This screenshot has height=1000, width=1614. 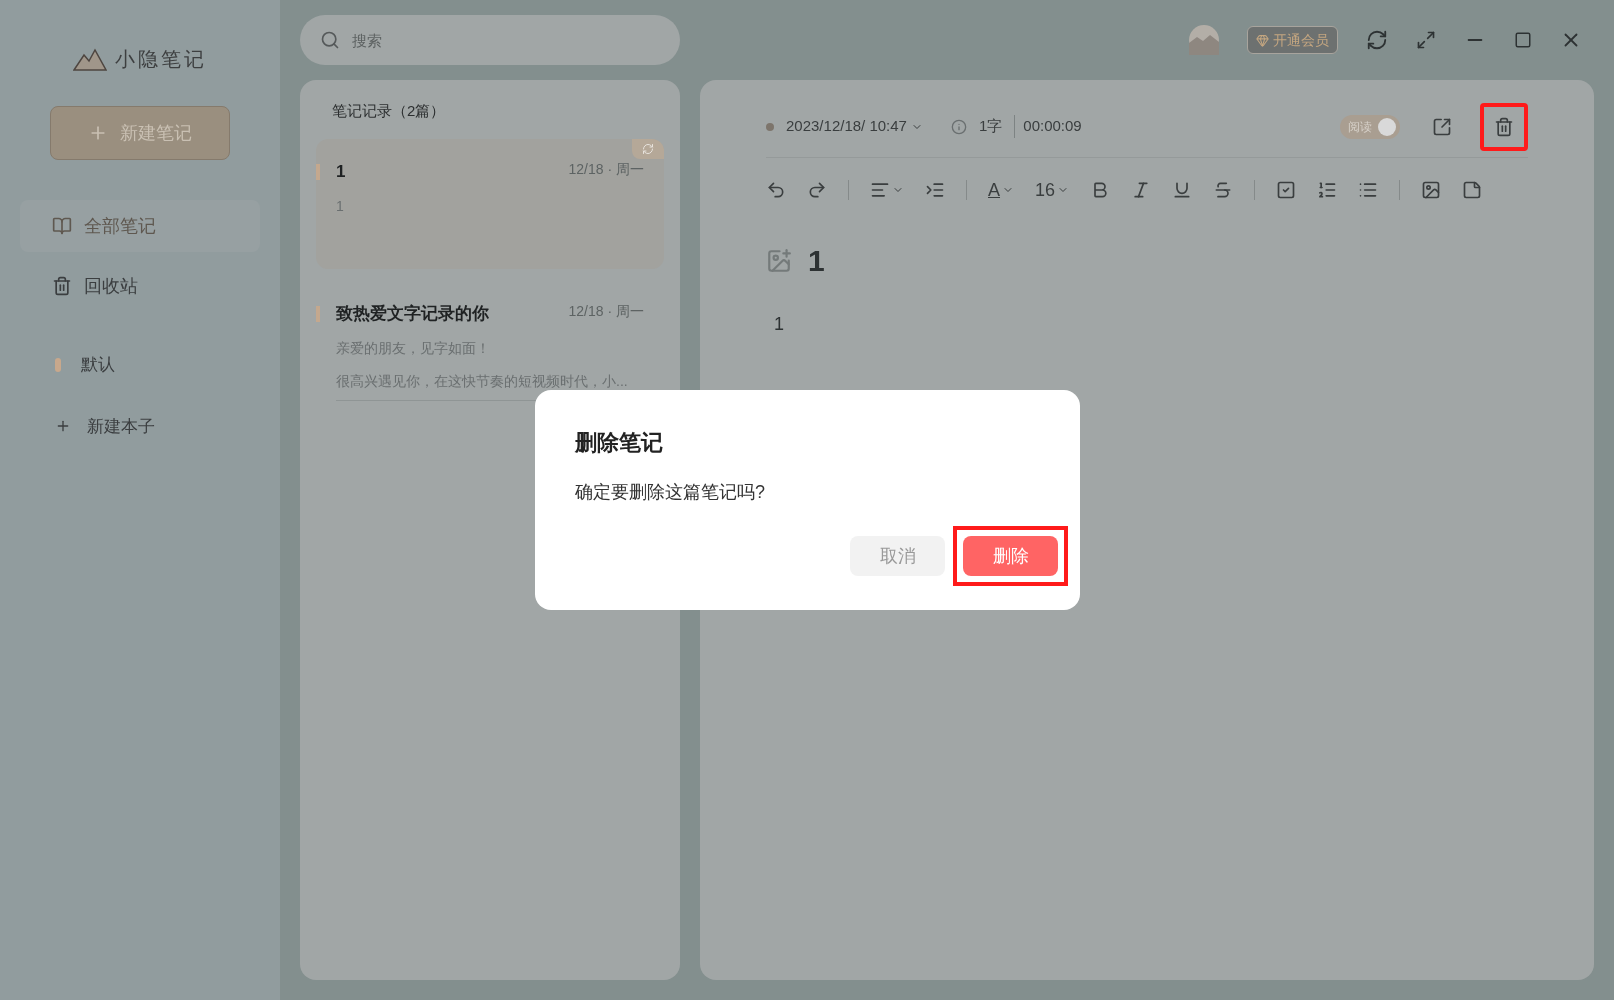 What do you see at coordinates (490, 203) in the screenshot?
I see `note-card: 1 12/18 · 周一 1` at bounding box center [490, 203].